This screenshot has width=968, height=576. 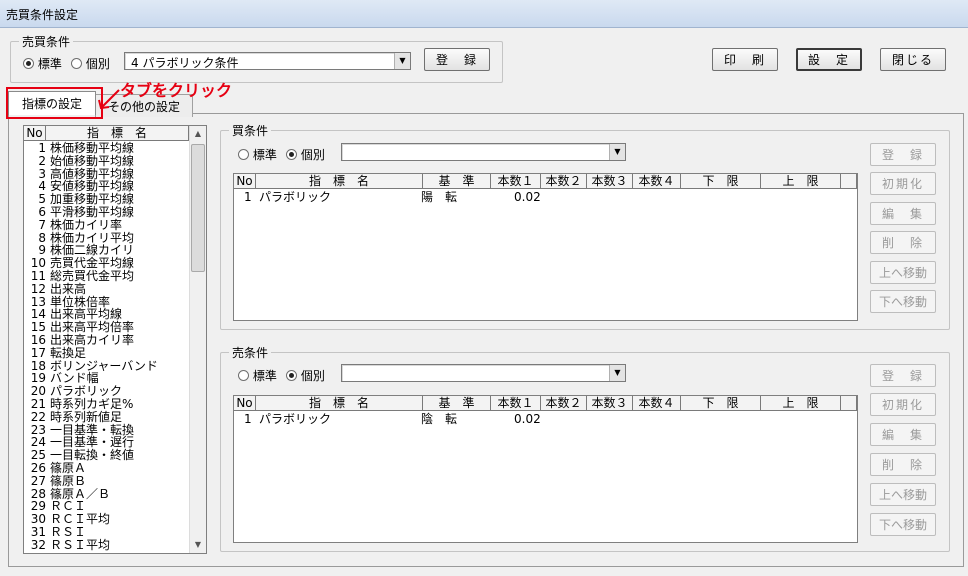 I want to click on buy-header-name: 指 標 名, so click(x=339, y=181).